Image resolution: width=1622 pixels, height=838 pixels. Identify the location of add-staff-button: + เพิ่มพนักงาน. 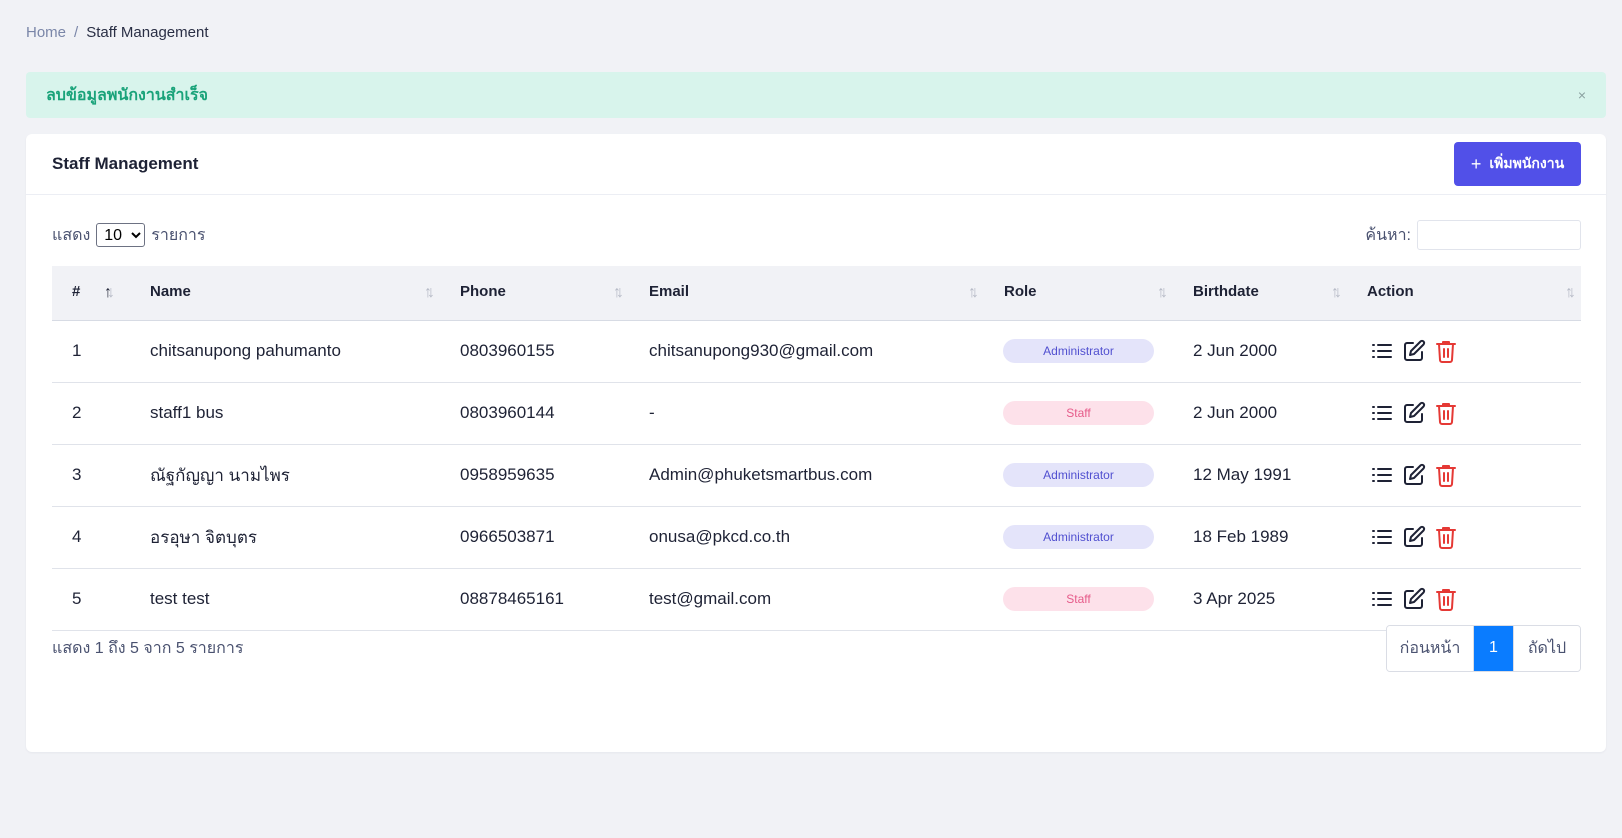
(1517, 164).